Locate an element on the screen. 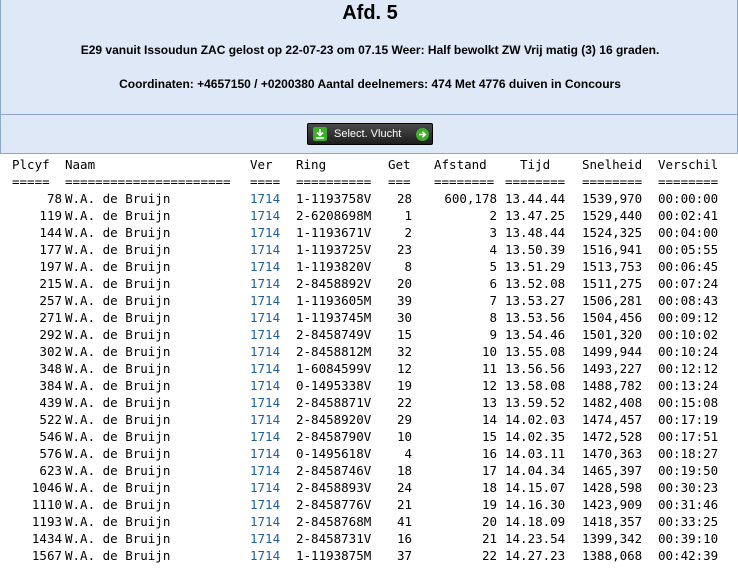 The image size is (738, 570). cell-snelheid: 1516,941 is located at coordinates (612, 249).